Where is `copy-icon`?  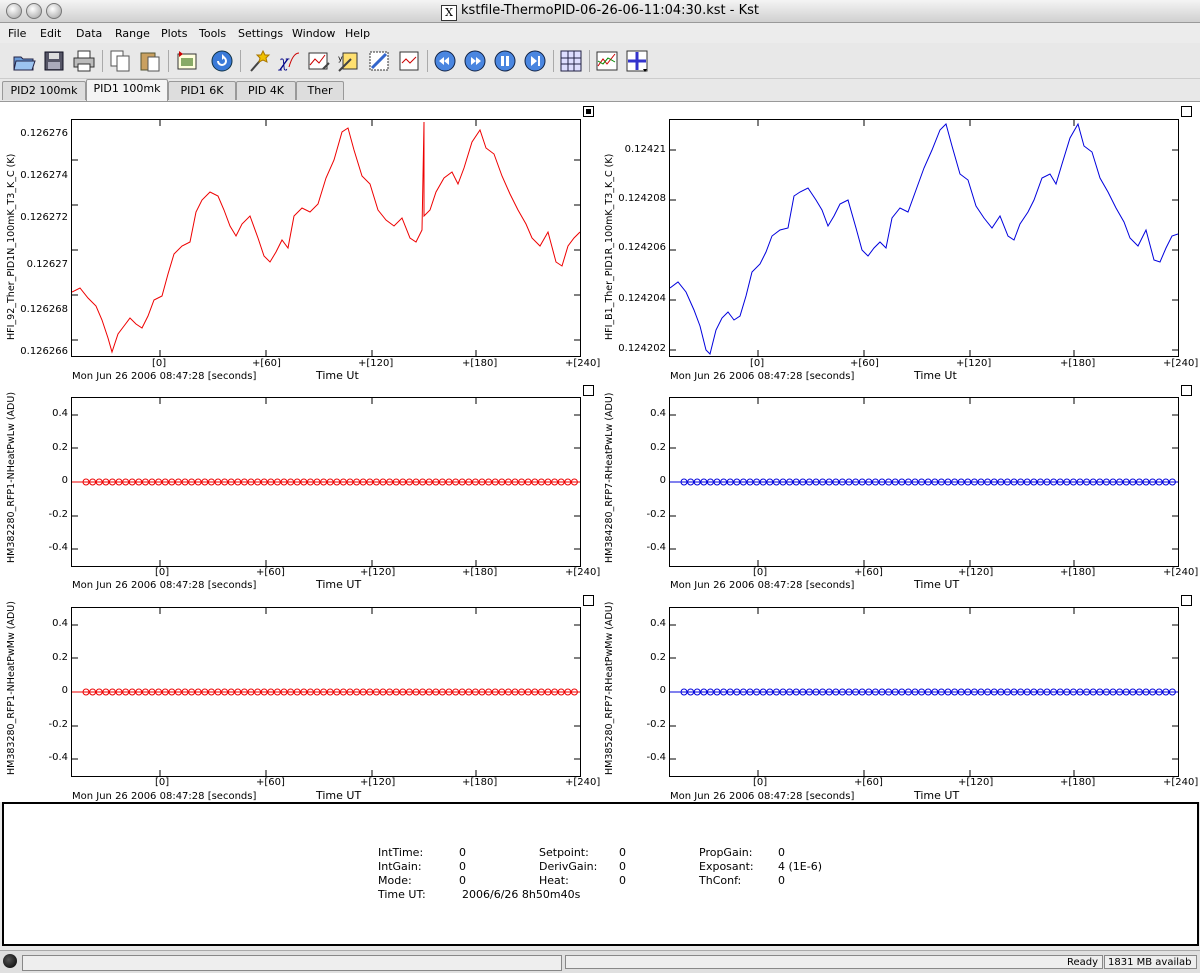 copy-icon is located at coordinates (120, 61).